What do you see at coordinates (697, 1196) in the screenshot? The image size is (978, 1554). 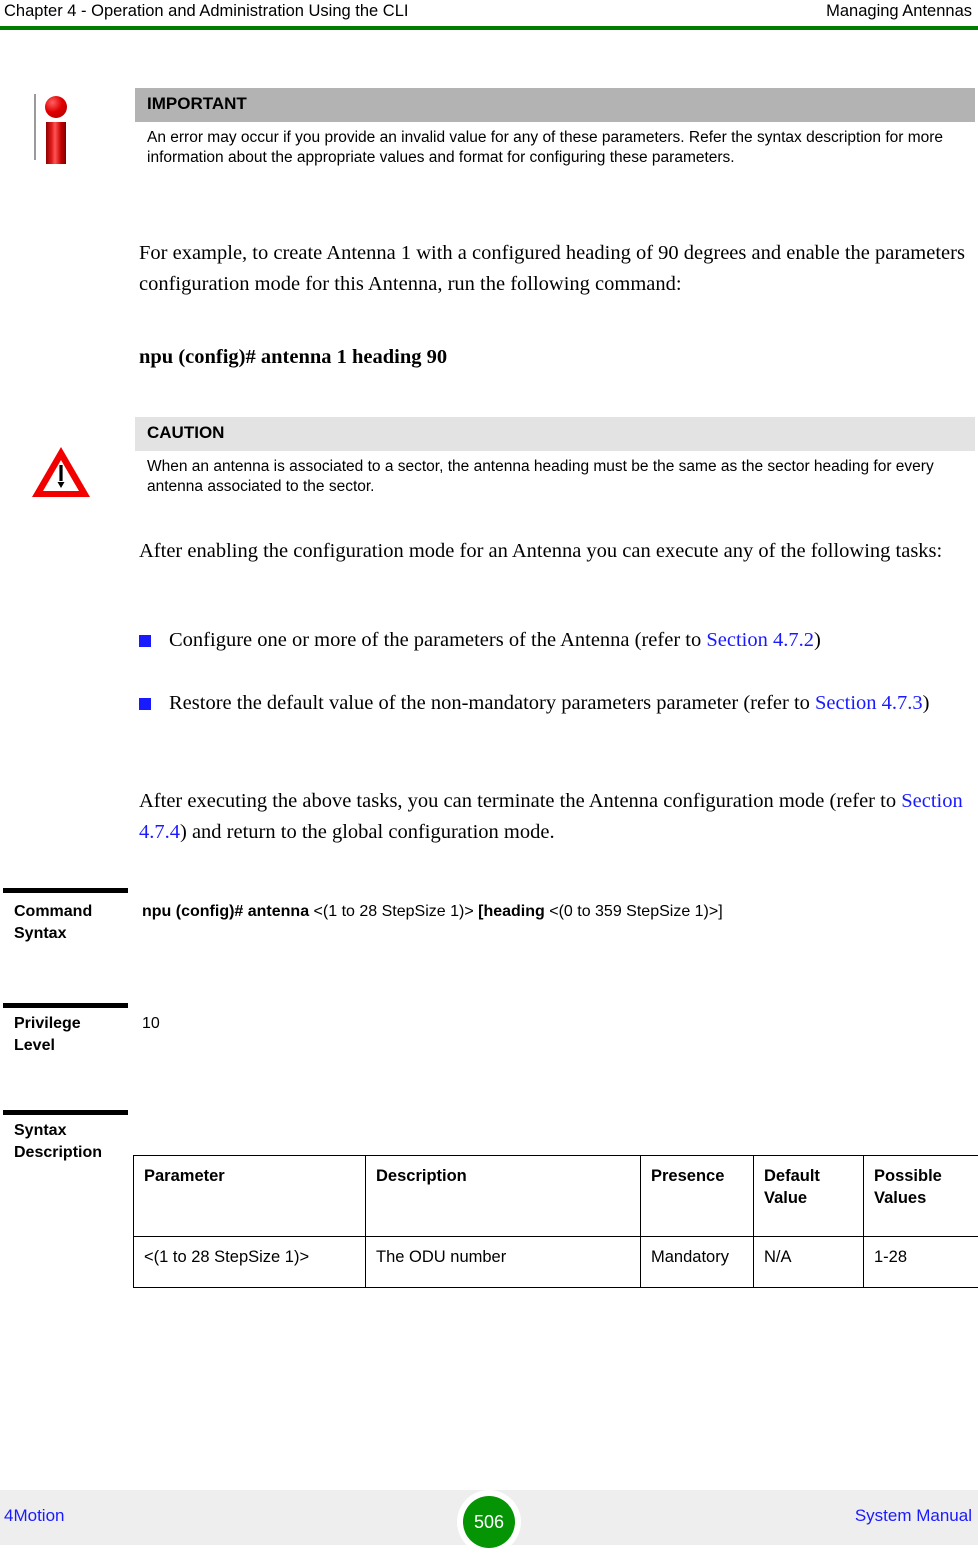 I see `table-header-presence: Presence` at bounding box center [697, 1196].